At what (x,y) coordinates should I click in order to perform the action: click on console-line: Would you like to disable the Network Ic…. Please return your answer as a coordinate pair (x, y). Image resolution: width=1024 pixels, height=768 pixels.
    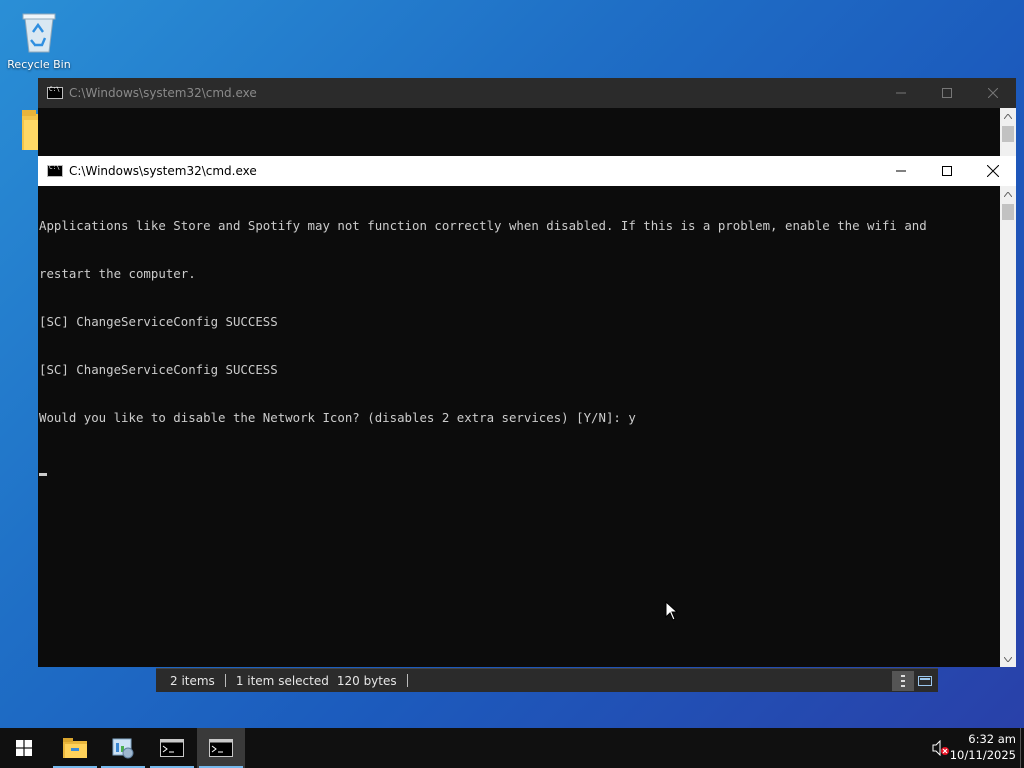
    Looking at the image, I should click on (337, 417).